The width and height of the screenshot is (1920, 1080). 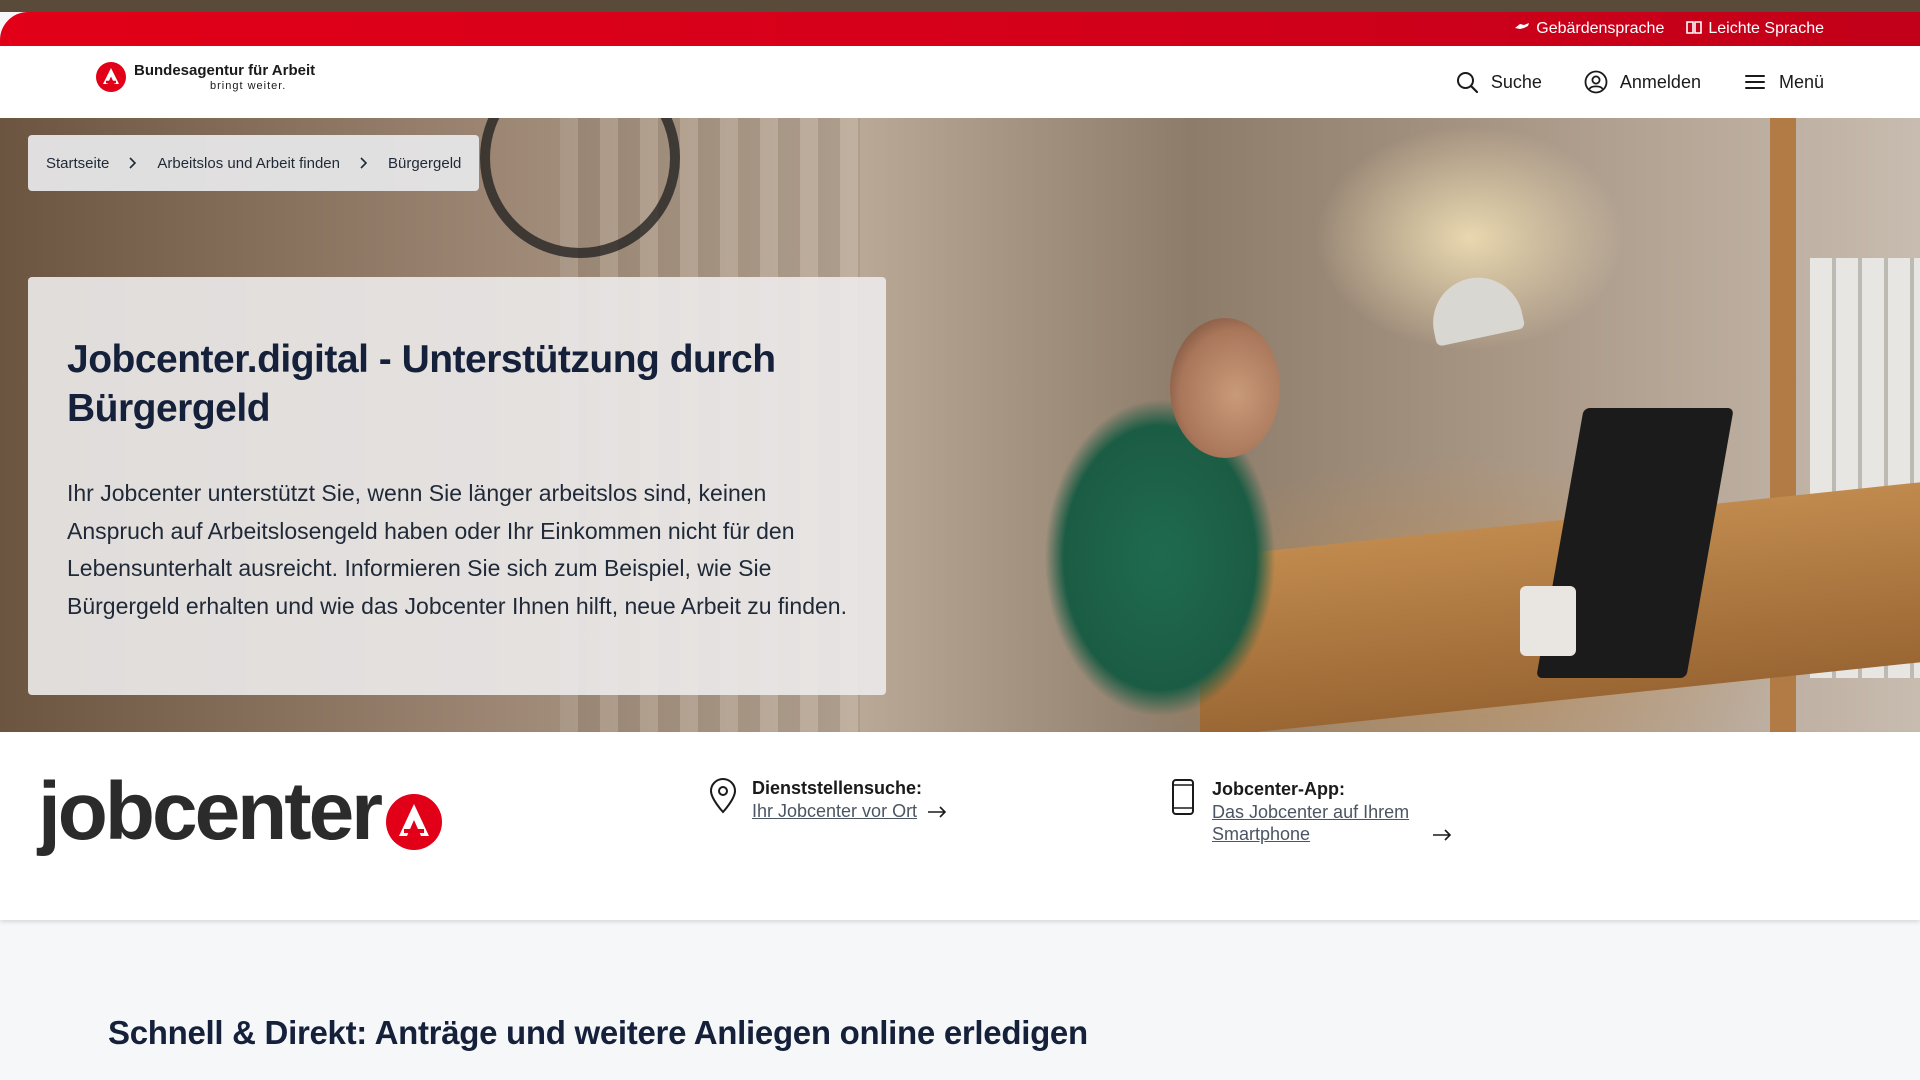 I want to click on easy-language-link: Leichte Sprache, so click(x=1755, y=29).